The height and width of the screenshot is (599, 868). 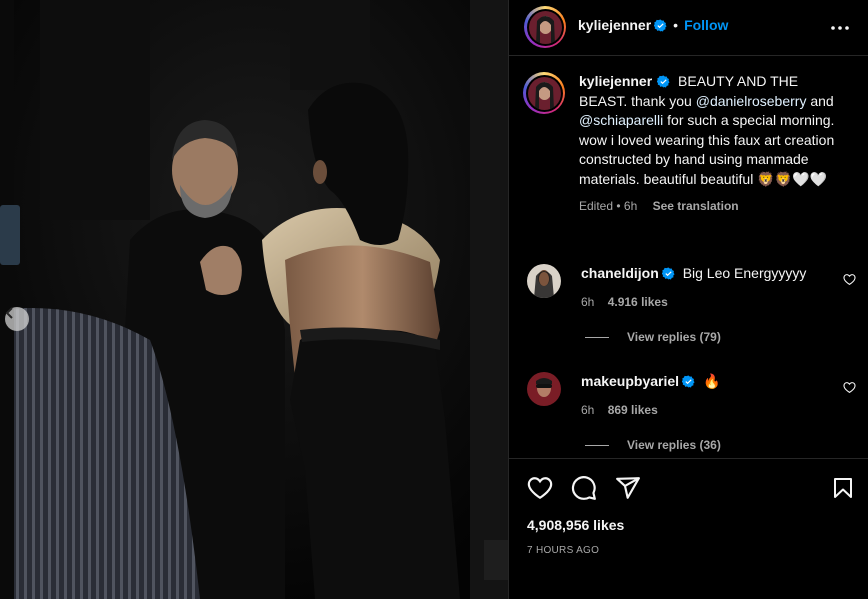 I want to click on comment-text: Big Leo Energyyyyy, so click(x=744, y=273).